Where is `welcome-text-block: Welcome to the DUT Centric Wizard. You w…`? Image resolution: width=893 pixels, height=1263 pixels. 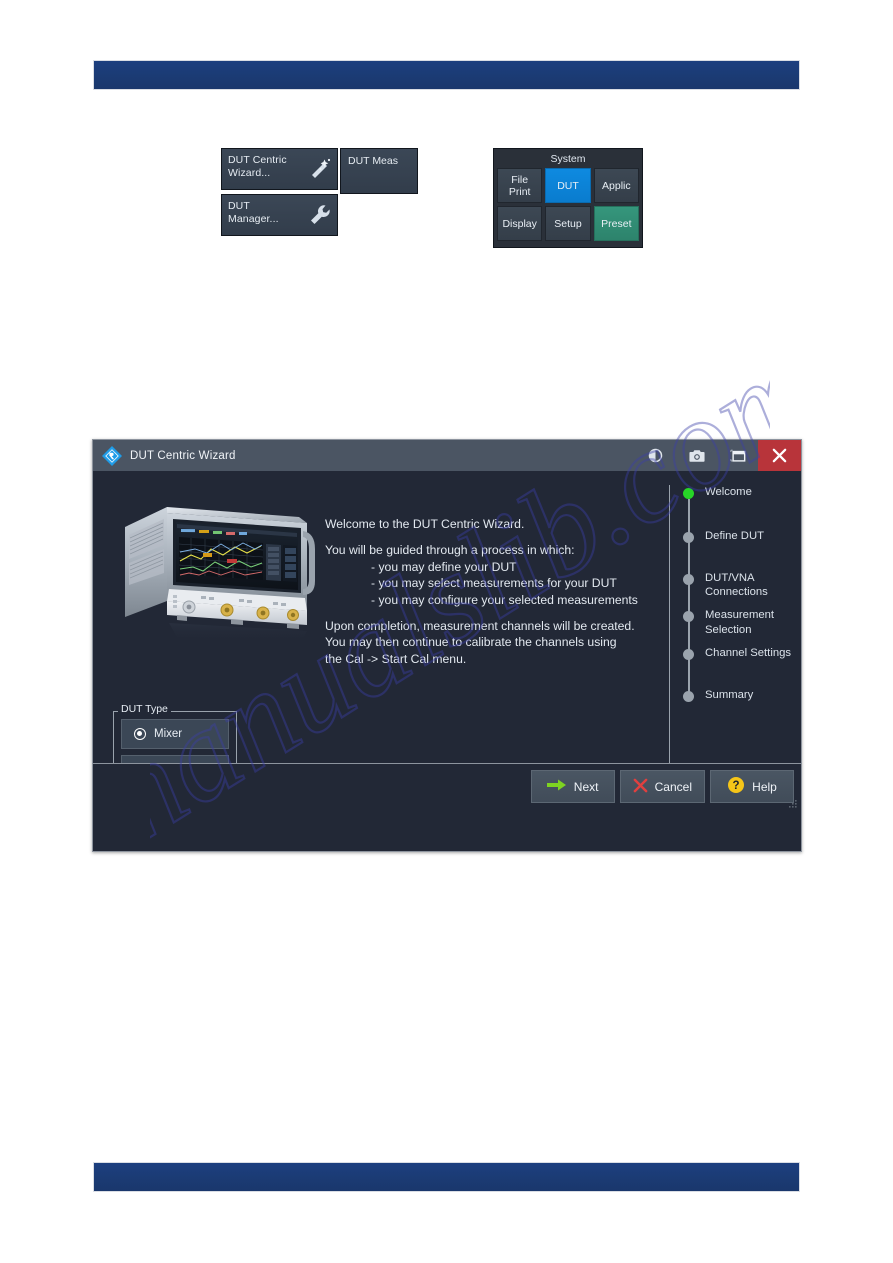
welcome-text-block: Welcome to the DUT Centric Wizard. You w… is located at coordinates (530, 591).